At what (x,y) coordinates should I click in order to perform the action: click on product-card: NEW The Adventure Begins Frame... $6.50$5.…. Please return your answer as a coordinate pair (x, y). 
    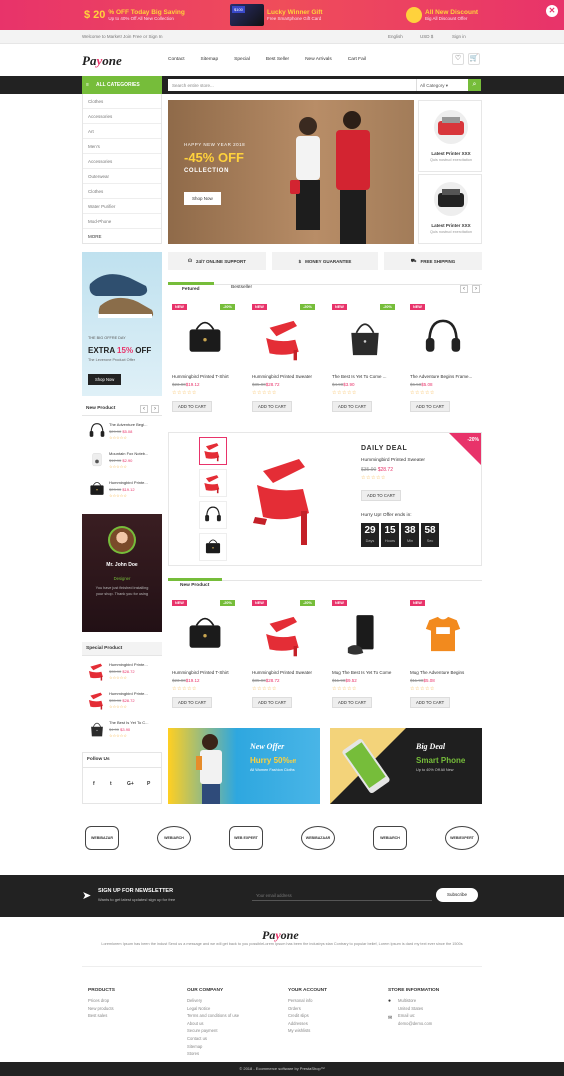
    Looking at the image, I should click on (443, 358).